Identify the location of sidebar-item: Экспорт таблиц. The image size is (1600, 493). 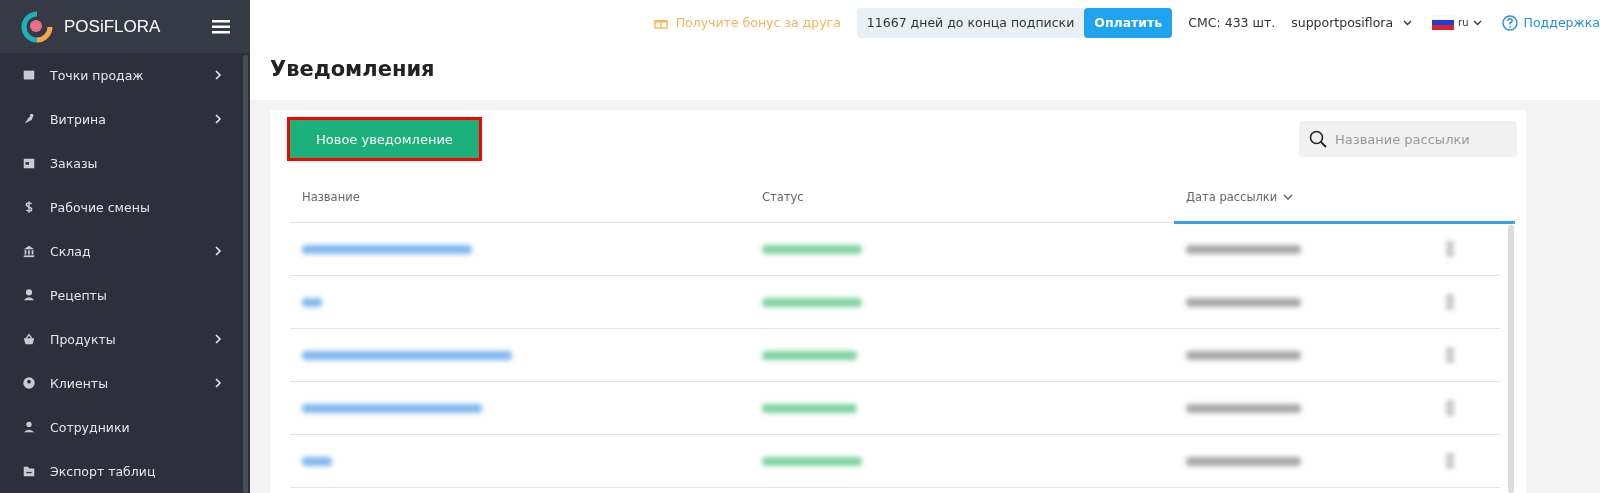
(121, 471).